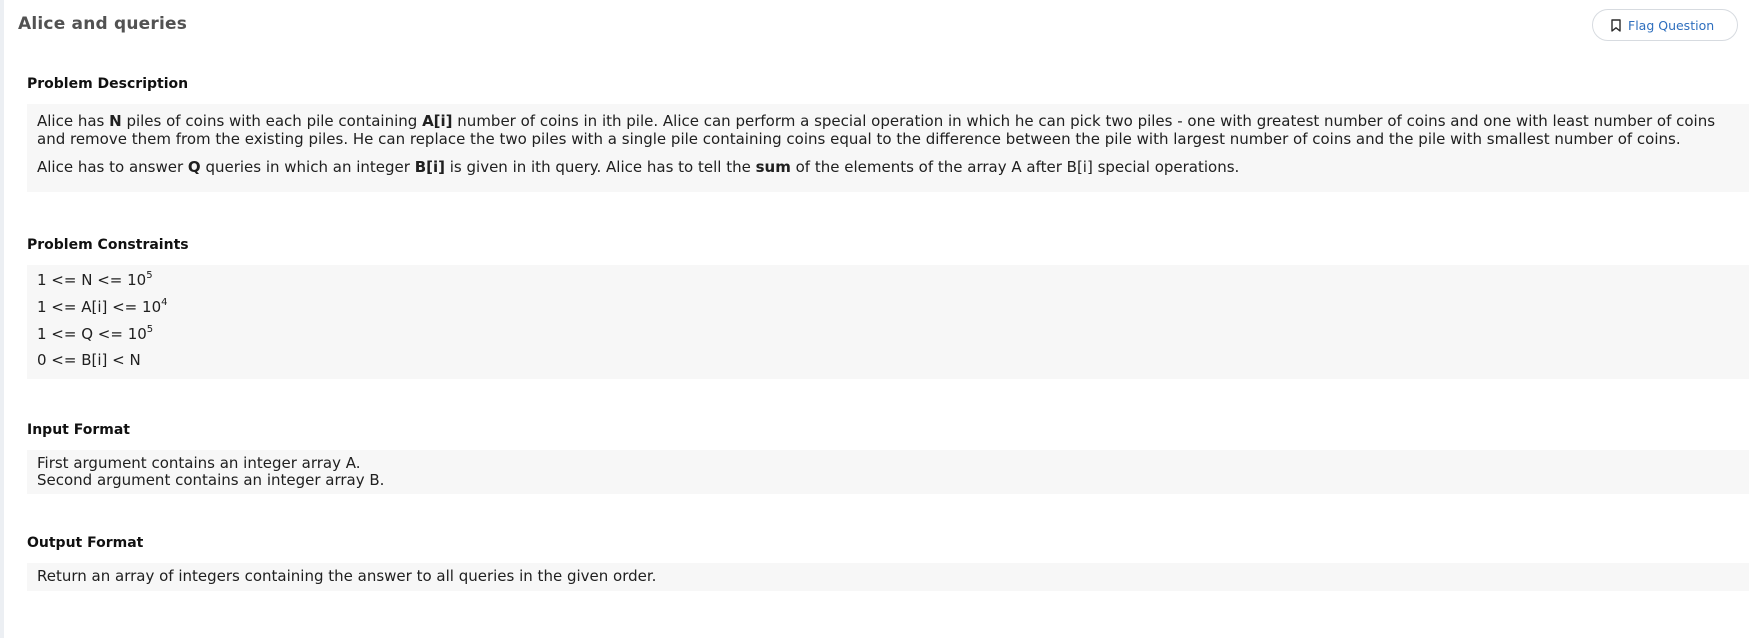  I want to click on description-heading: Problem Description, so click(108, 84).